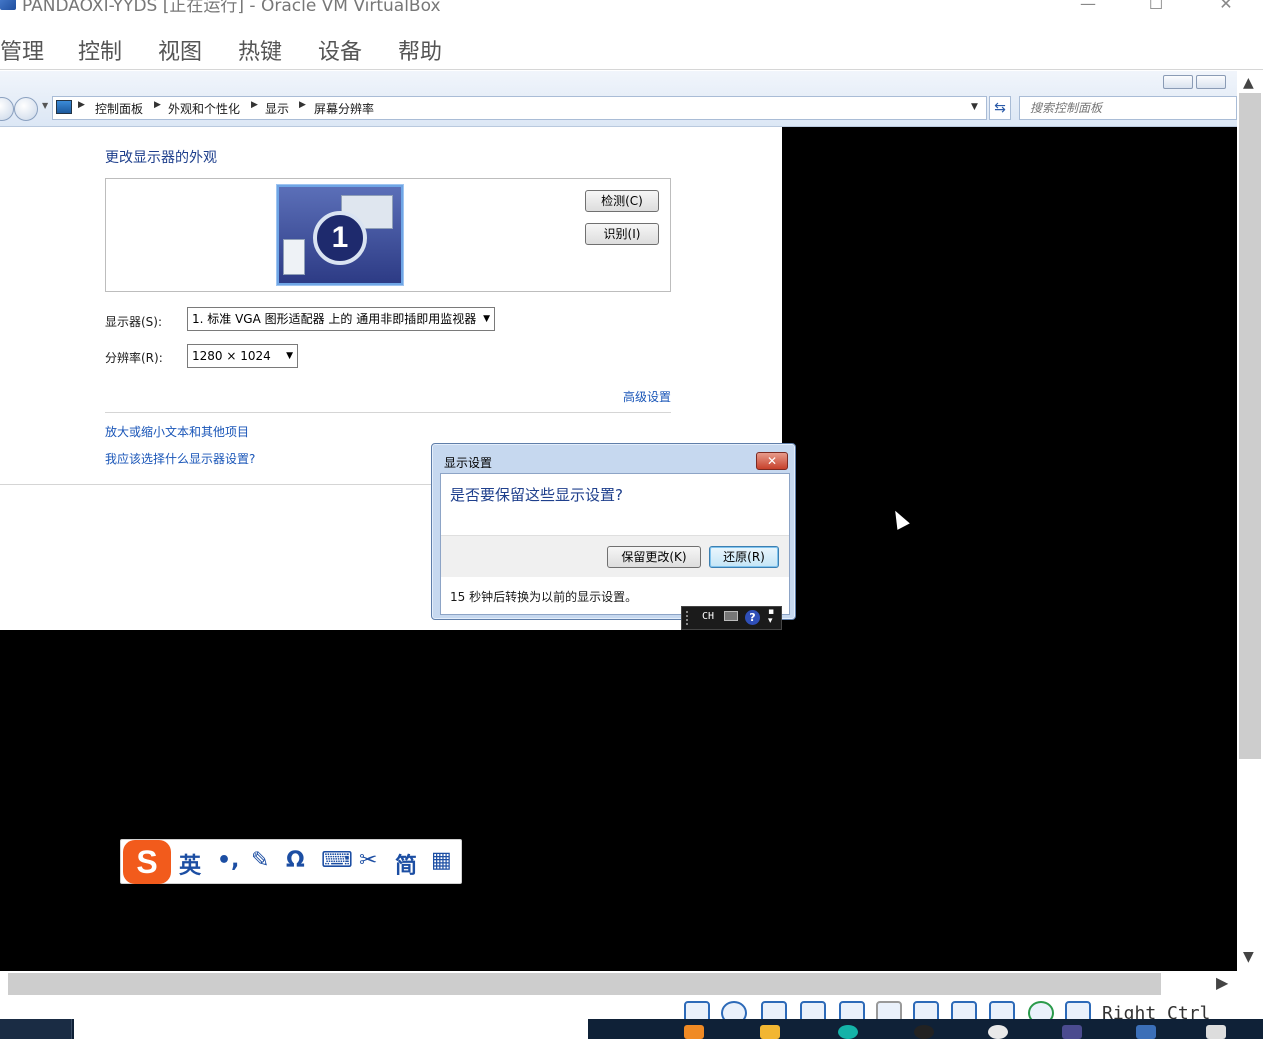  I want to click on menu-devices: 设备, so click(340, 50).